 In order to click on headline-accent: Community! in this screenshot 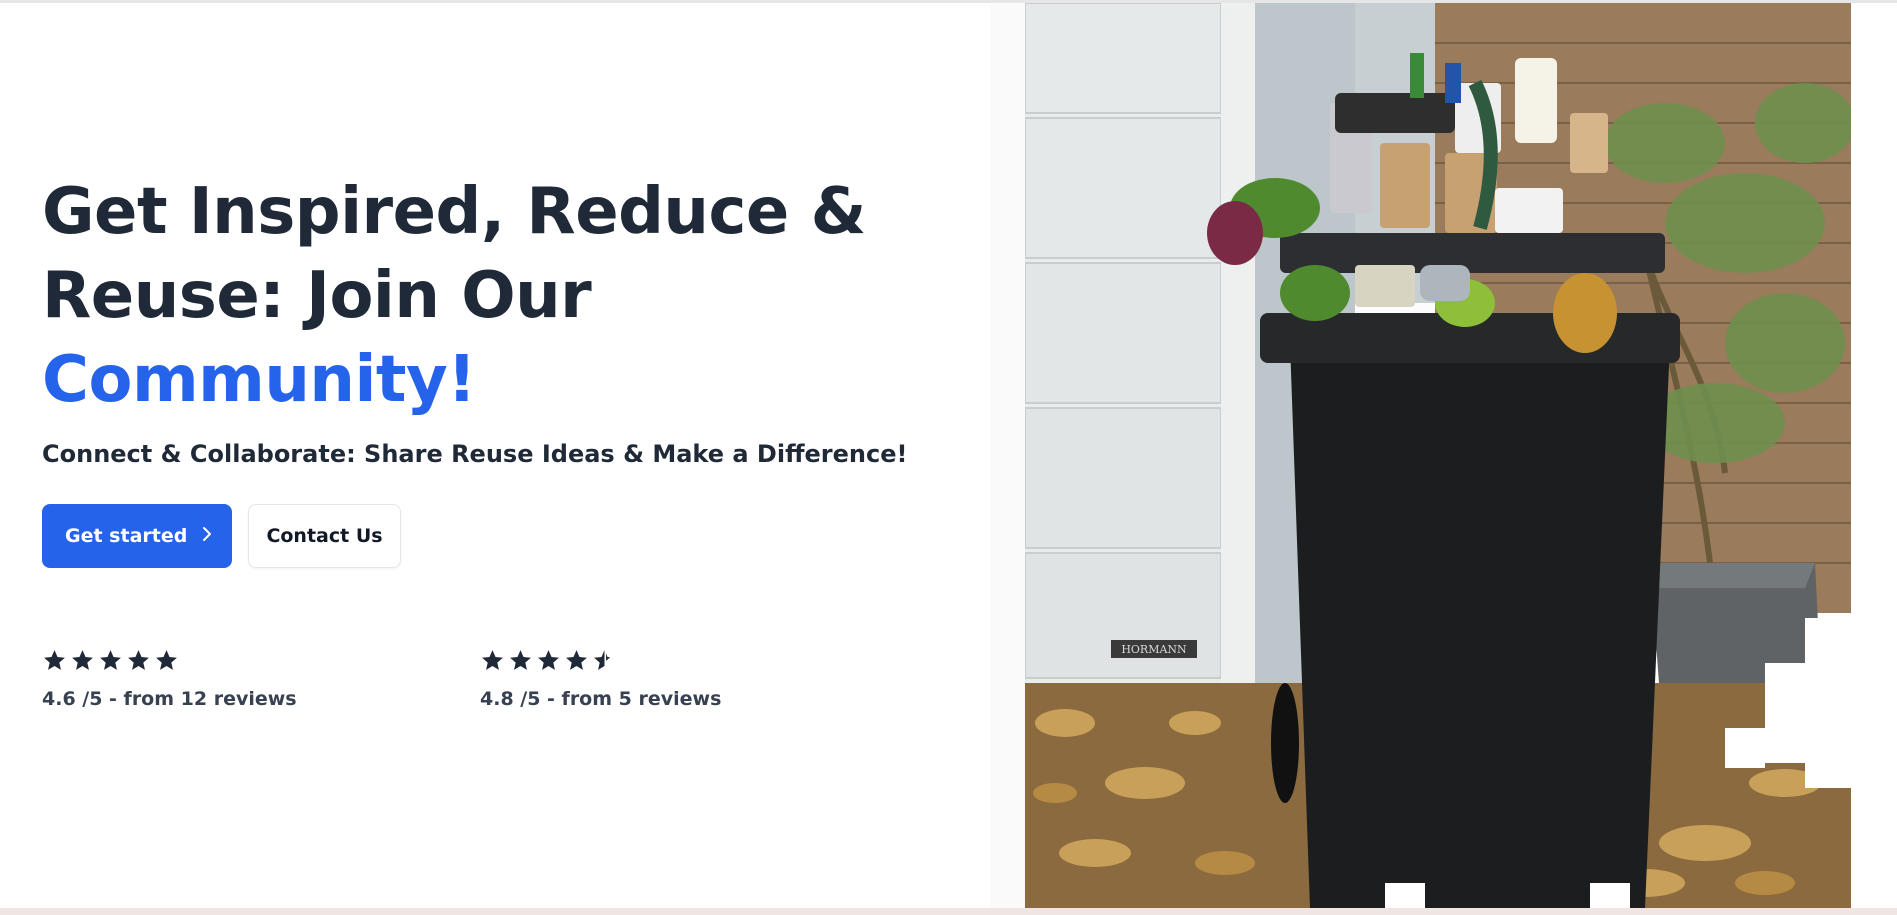, I will do `click(259, 380)`.